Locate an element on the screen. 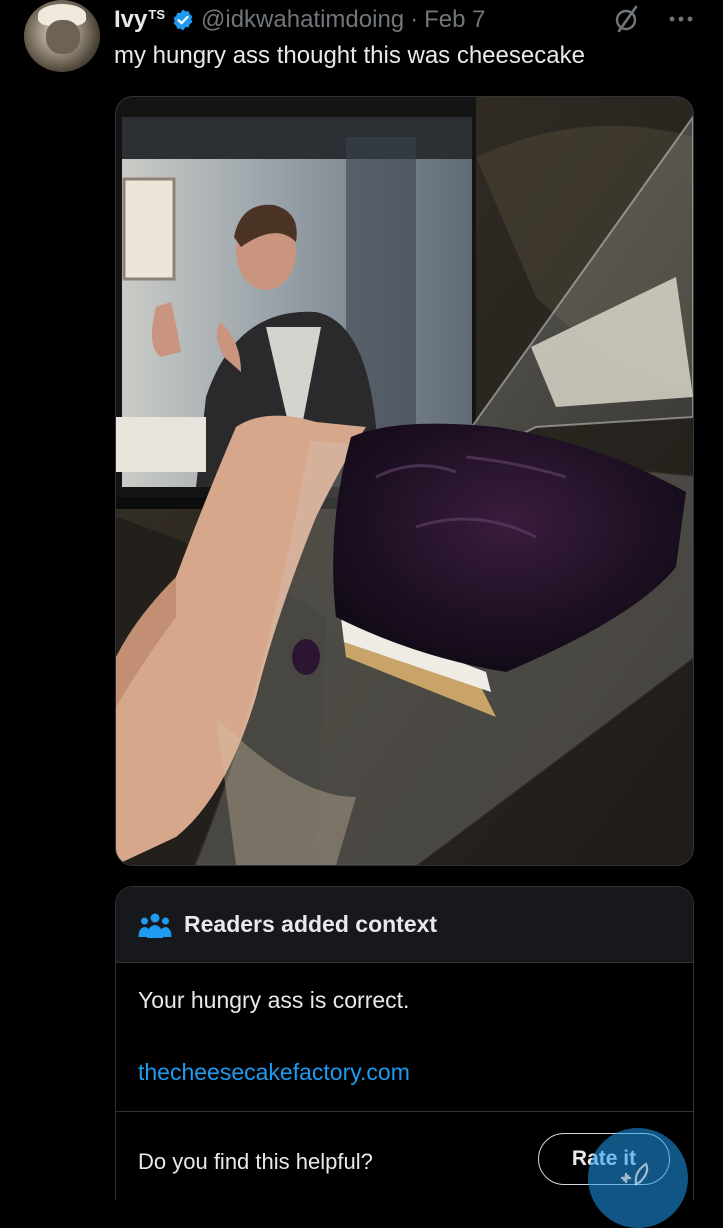 This screenshot has width=723, height=1228. note-divider is located at coordinates (404, 1111).